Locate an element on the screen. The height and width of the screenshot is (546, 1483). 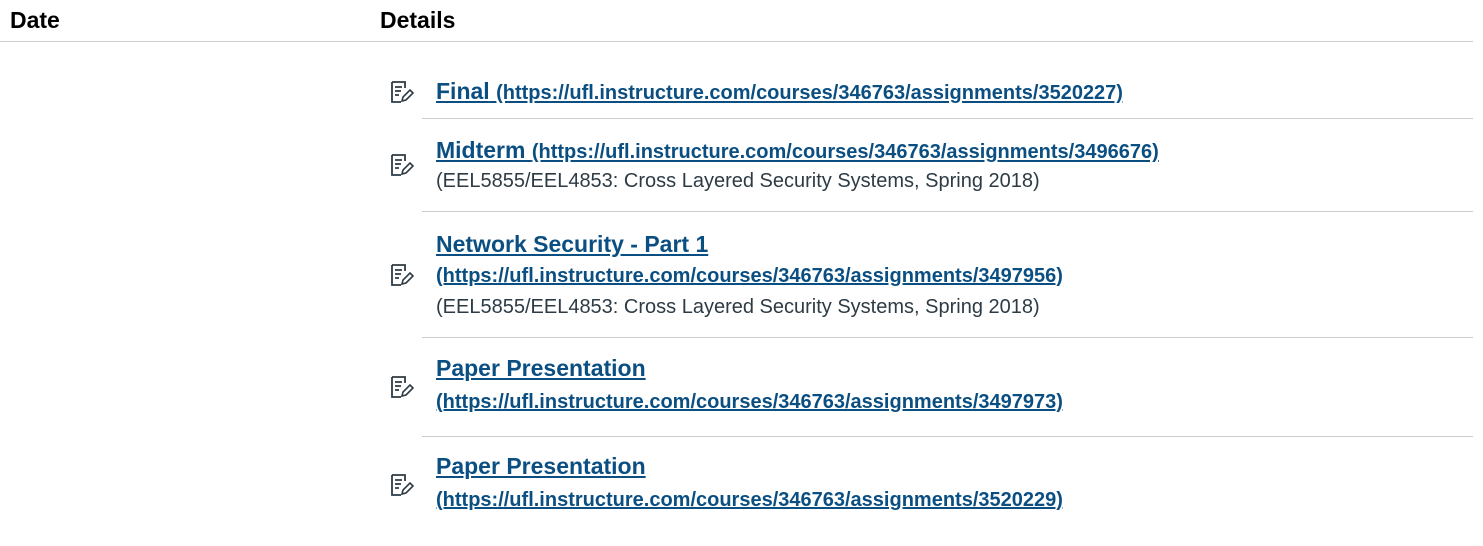
details-column-header: Details is located at coordinates (418, 20).